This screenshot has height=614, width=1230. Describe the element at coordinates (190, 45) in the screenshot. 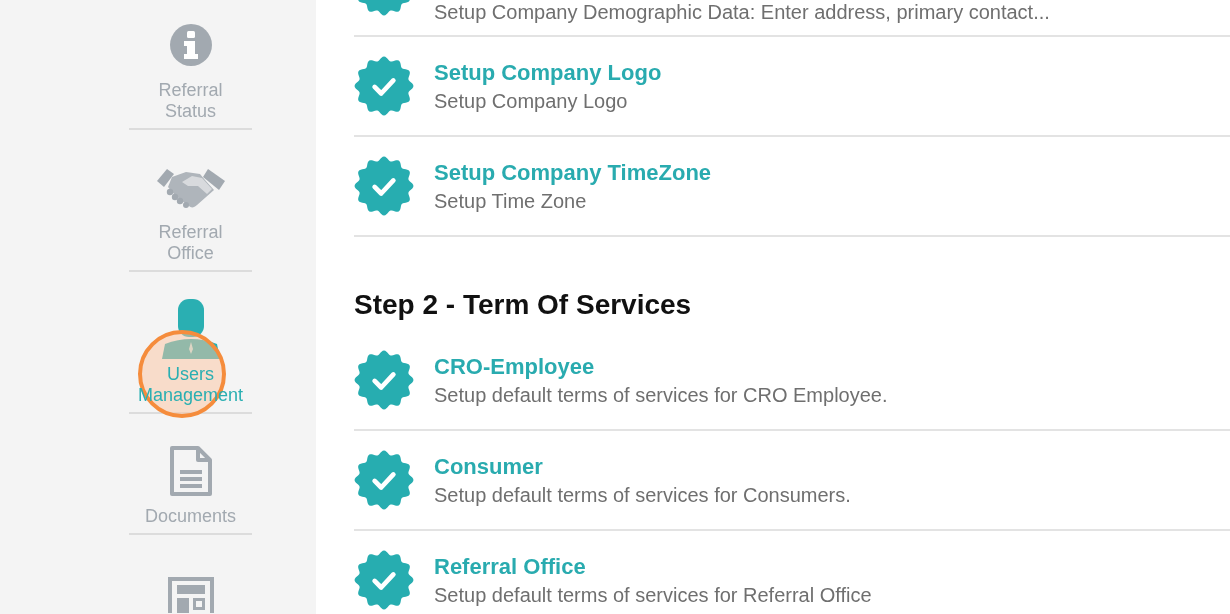

I see `info-icon` at that location.